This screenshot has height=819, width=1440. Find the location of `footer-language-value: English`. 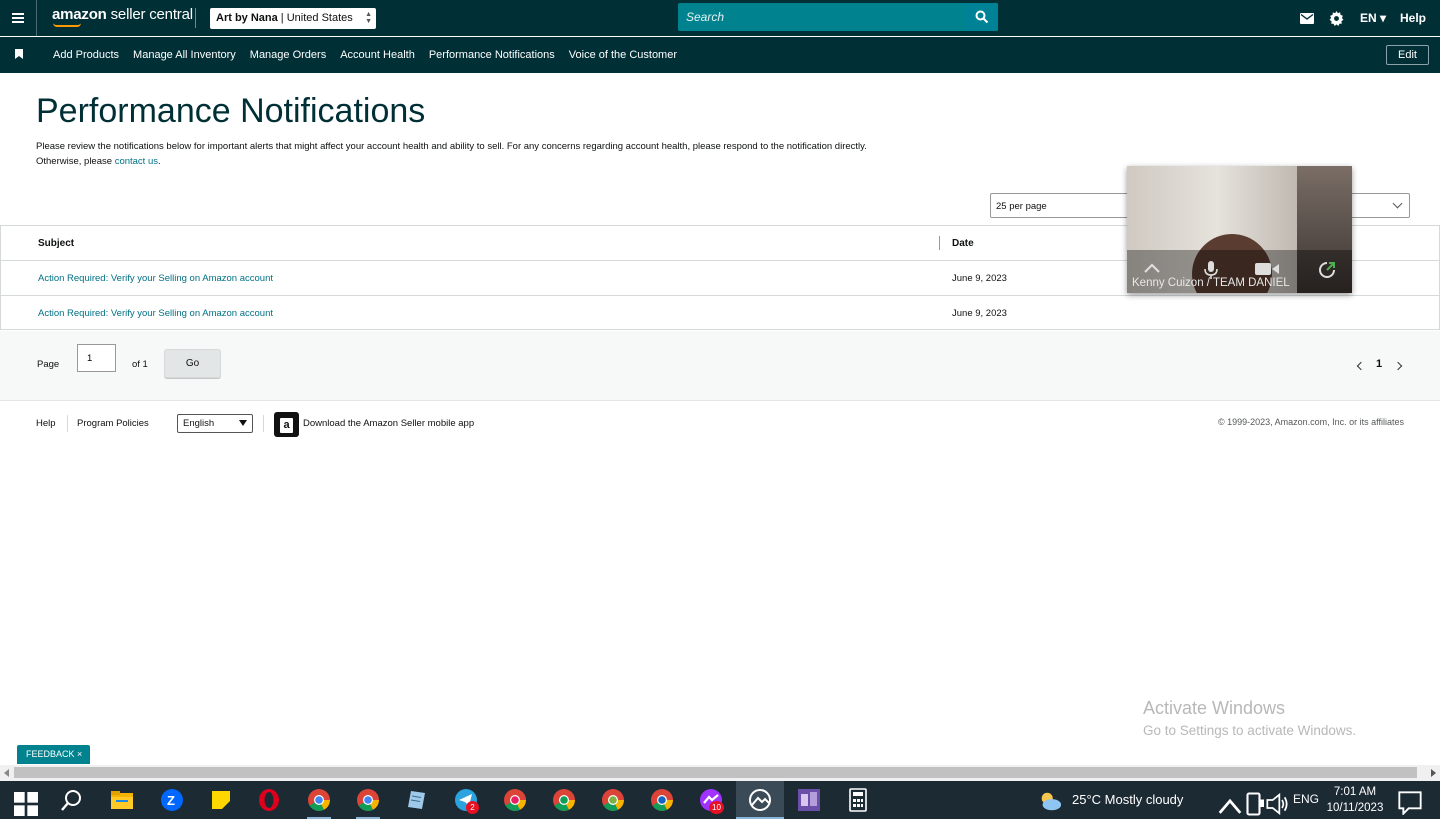

footer-language-value: English is located at coordinates (199, 423).